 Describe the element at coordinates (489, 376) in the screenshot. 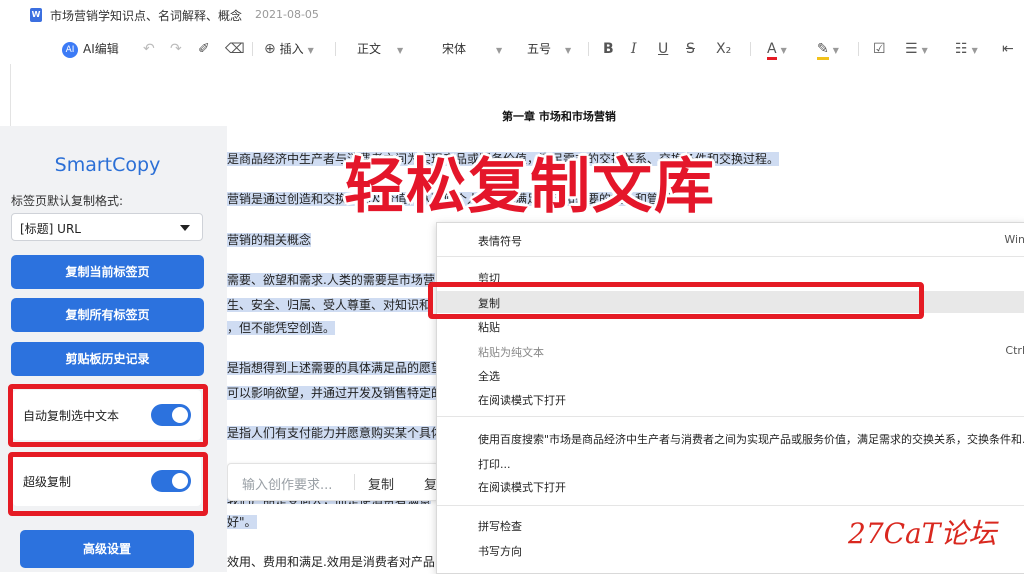

I see `menu-item-select-all: 全选` at that location.